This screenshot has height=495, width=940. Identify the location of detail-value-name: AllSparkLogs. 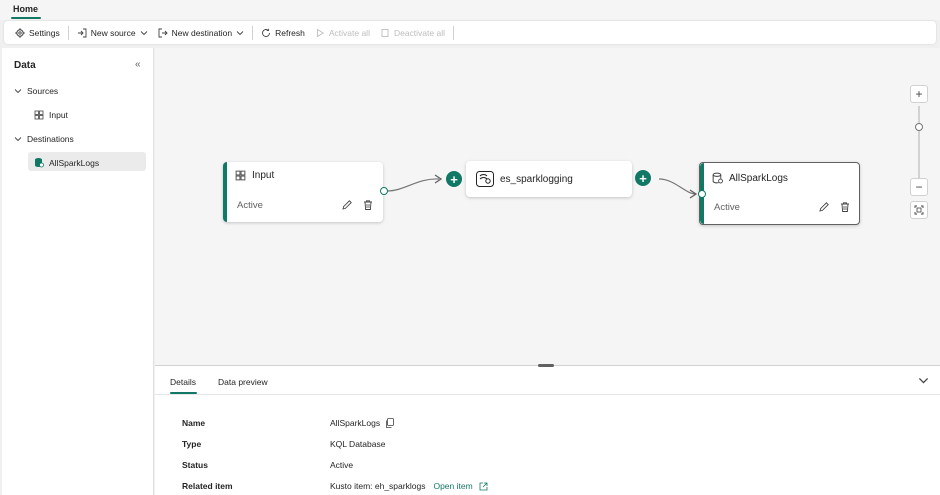
(362, 423).